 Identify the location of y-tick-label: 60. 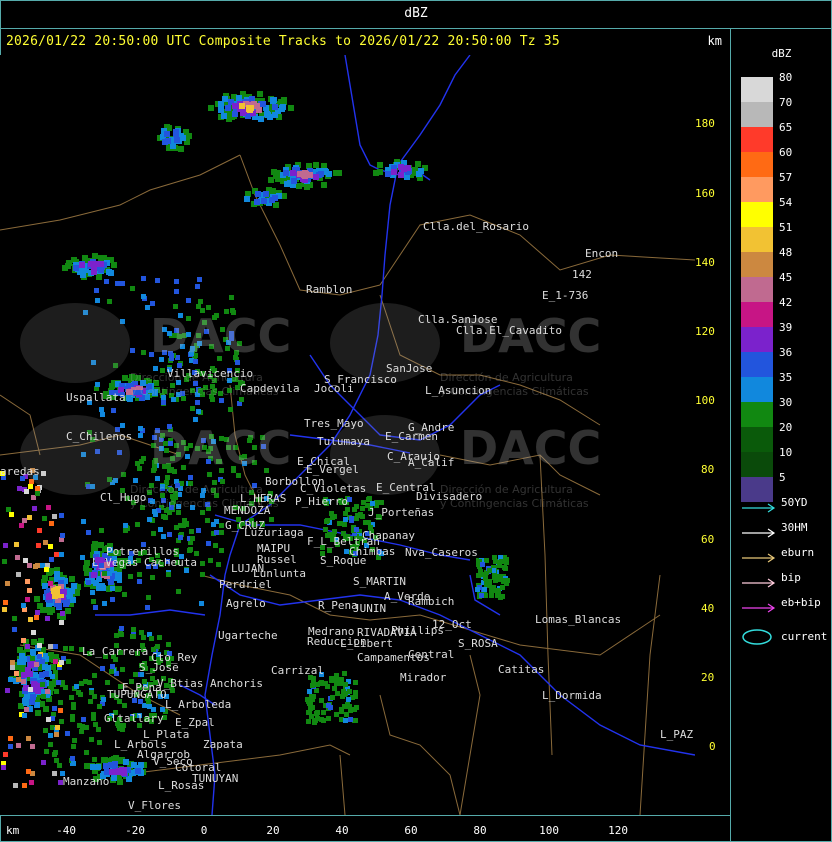
(708, 539).